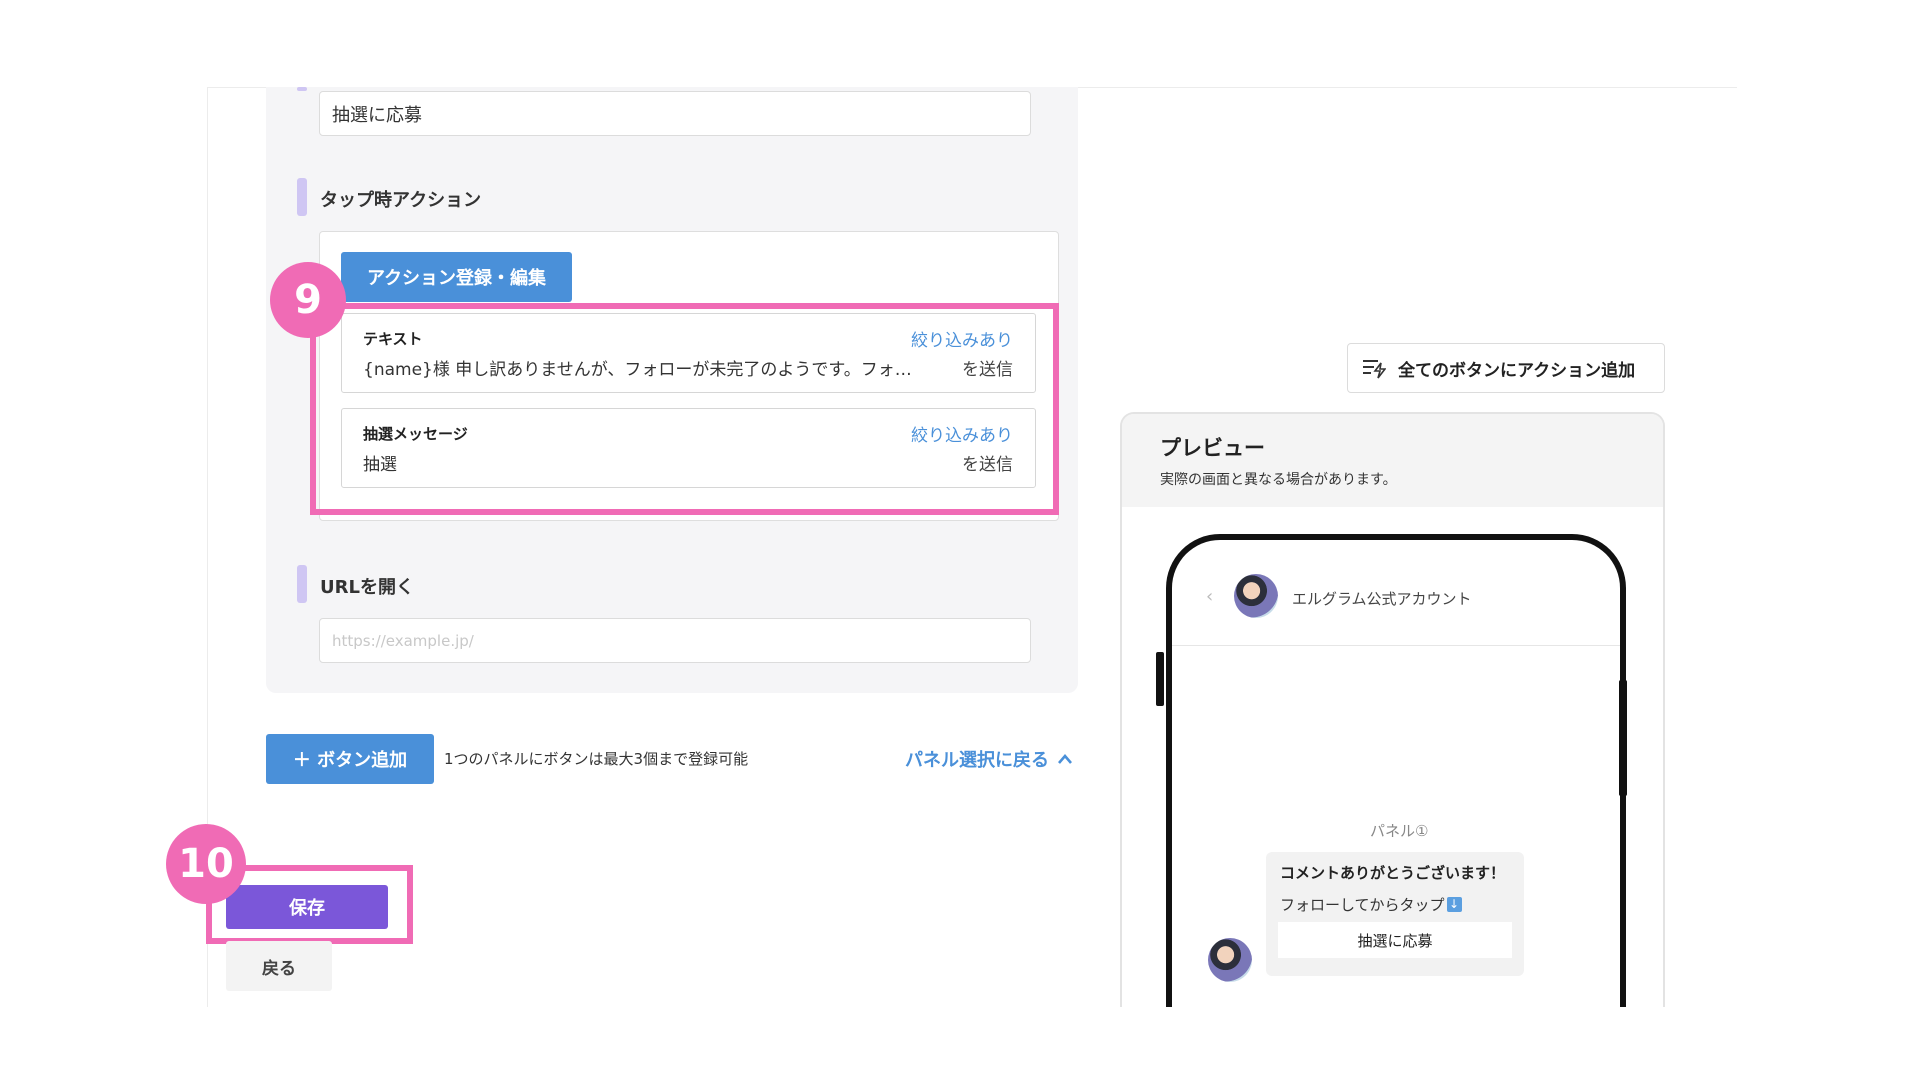 This screenshot has height=1080, width=1920. Describe the element at coordinates (279, 966) in the screenshot. I see `back-button: 戻る` at that location.